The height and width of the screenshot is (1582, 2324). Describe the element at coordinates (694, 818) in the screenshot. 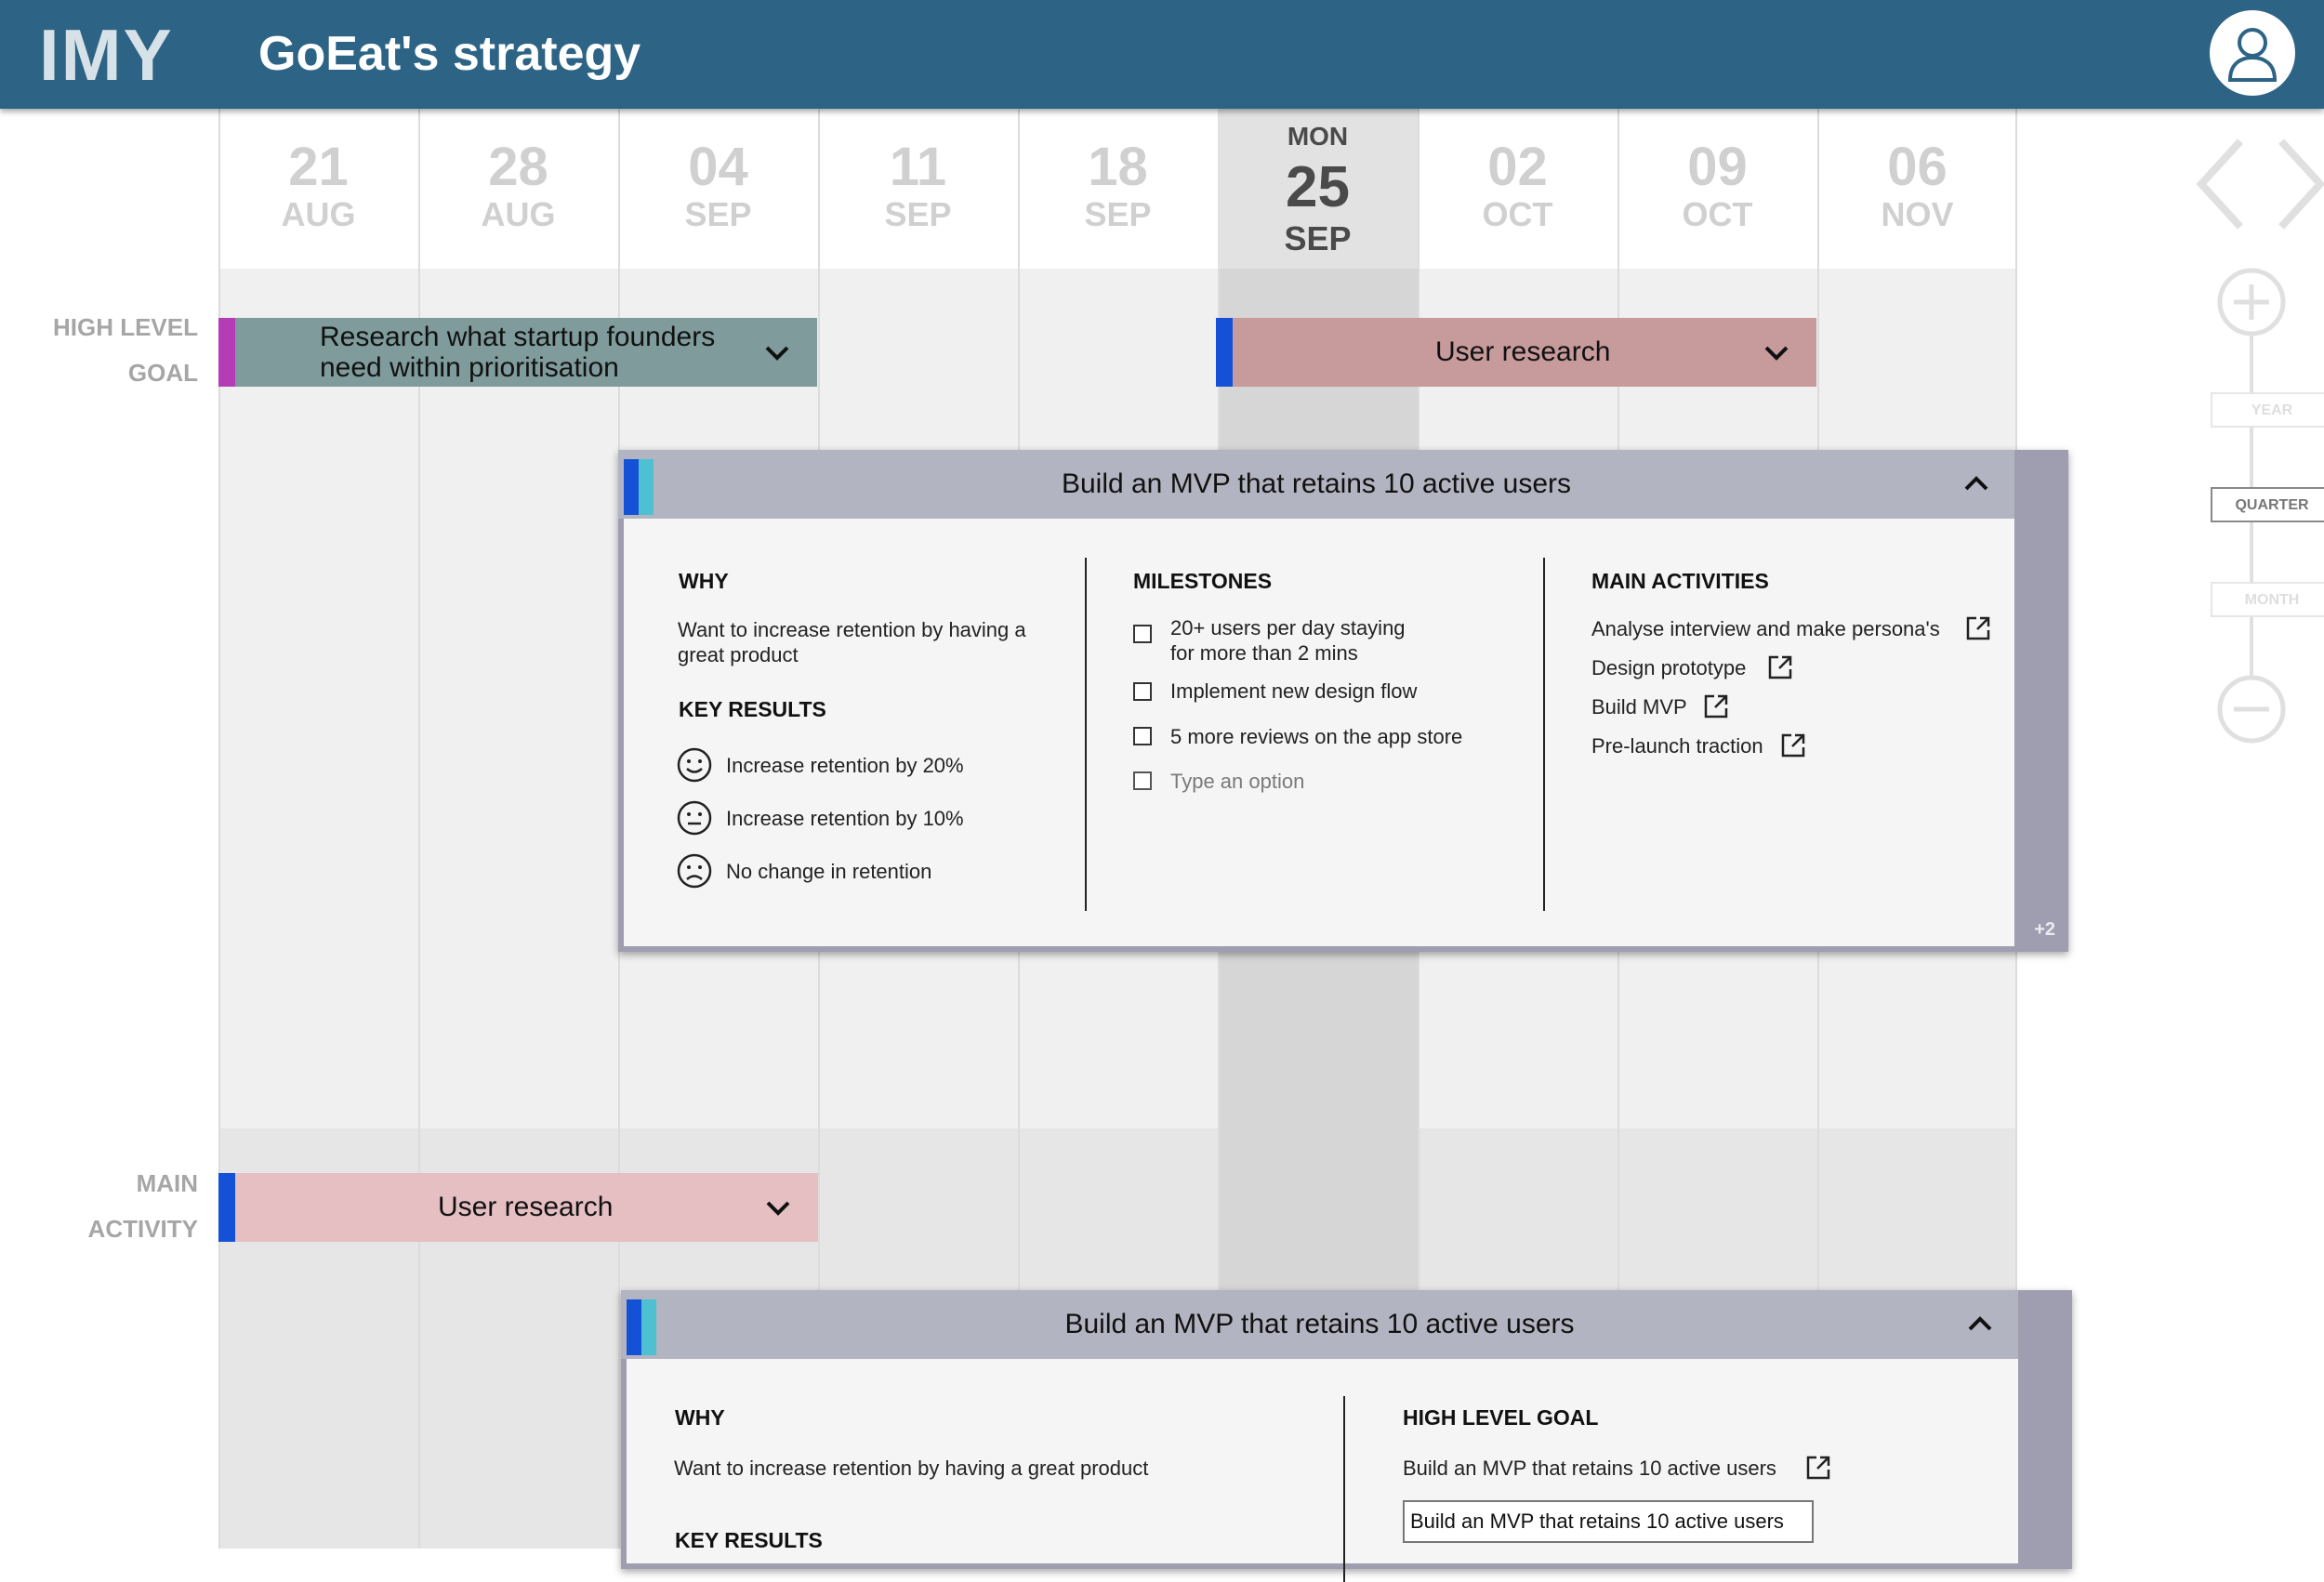

I see `neutral-face-icon` at that location.